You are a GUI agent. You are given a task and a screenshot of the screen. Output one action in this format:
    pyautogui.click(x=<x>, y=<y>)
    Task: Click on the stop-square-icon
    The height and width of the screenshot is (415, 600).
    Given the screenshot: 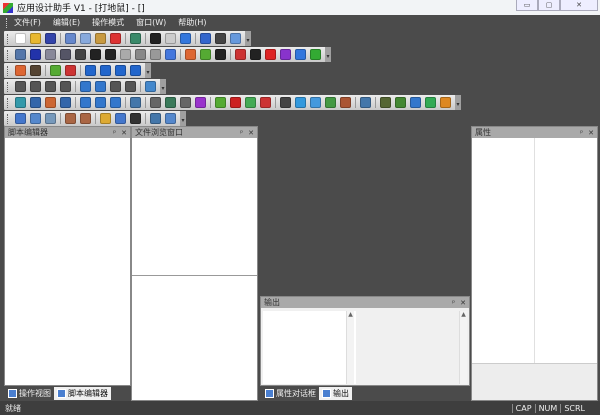 What is the action you would take?
    pyautogui.click(x=120, y=70)
    